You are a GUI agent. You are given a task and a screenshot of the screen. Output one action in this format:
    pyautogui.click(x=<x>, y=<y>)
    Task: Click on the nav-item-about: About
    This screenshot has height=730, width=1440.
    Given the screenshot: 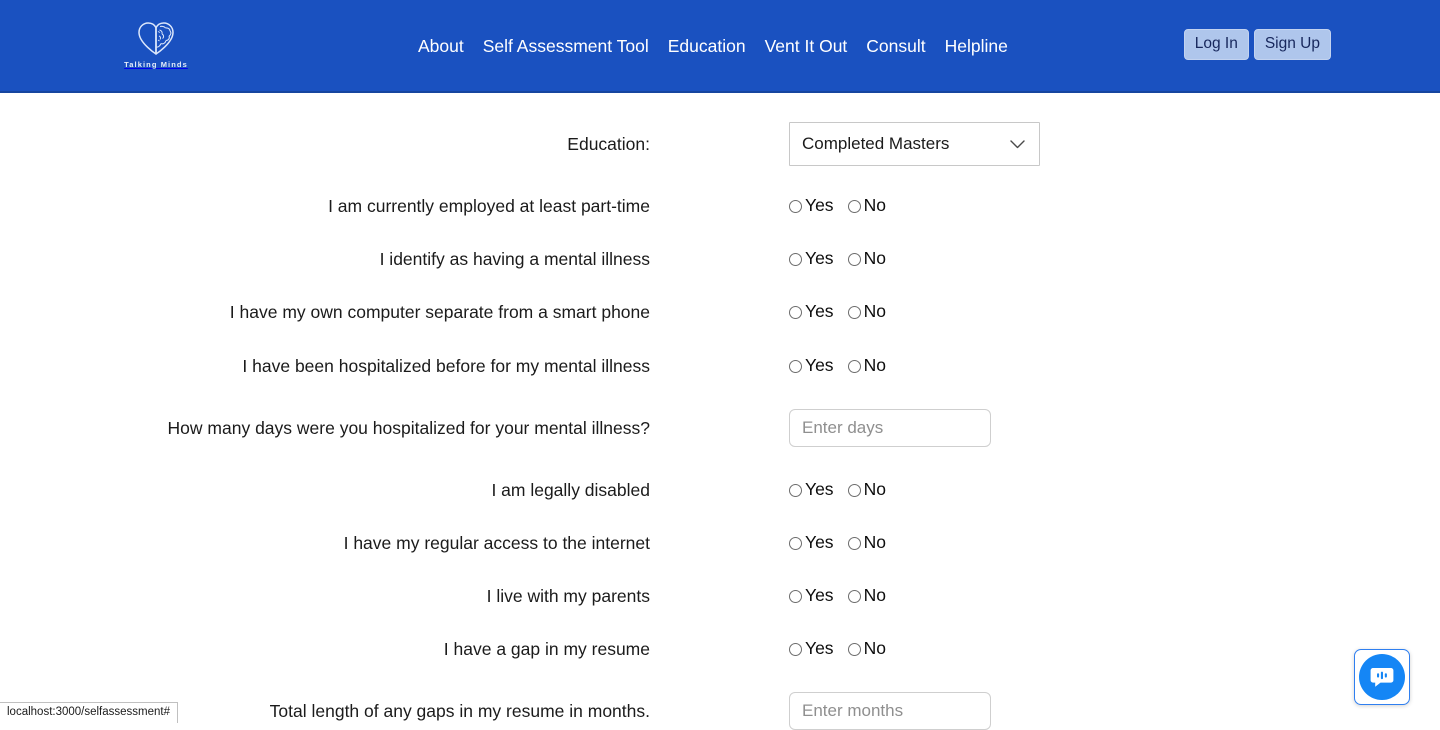 What is the action you would take?
    pyautogui.click(x=441, y=47)
    